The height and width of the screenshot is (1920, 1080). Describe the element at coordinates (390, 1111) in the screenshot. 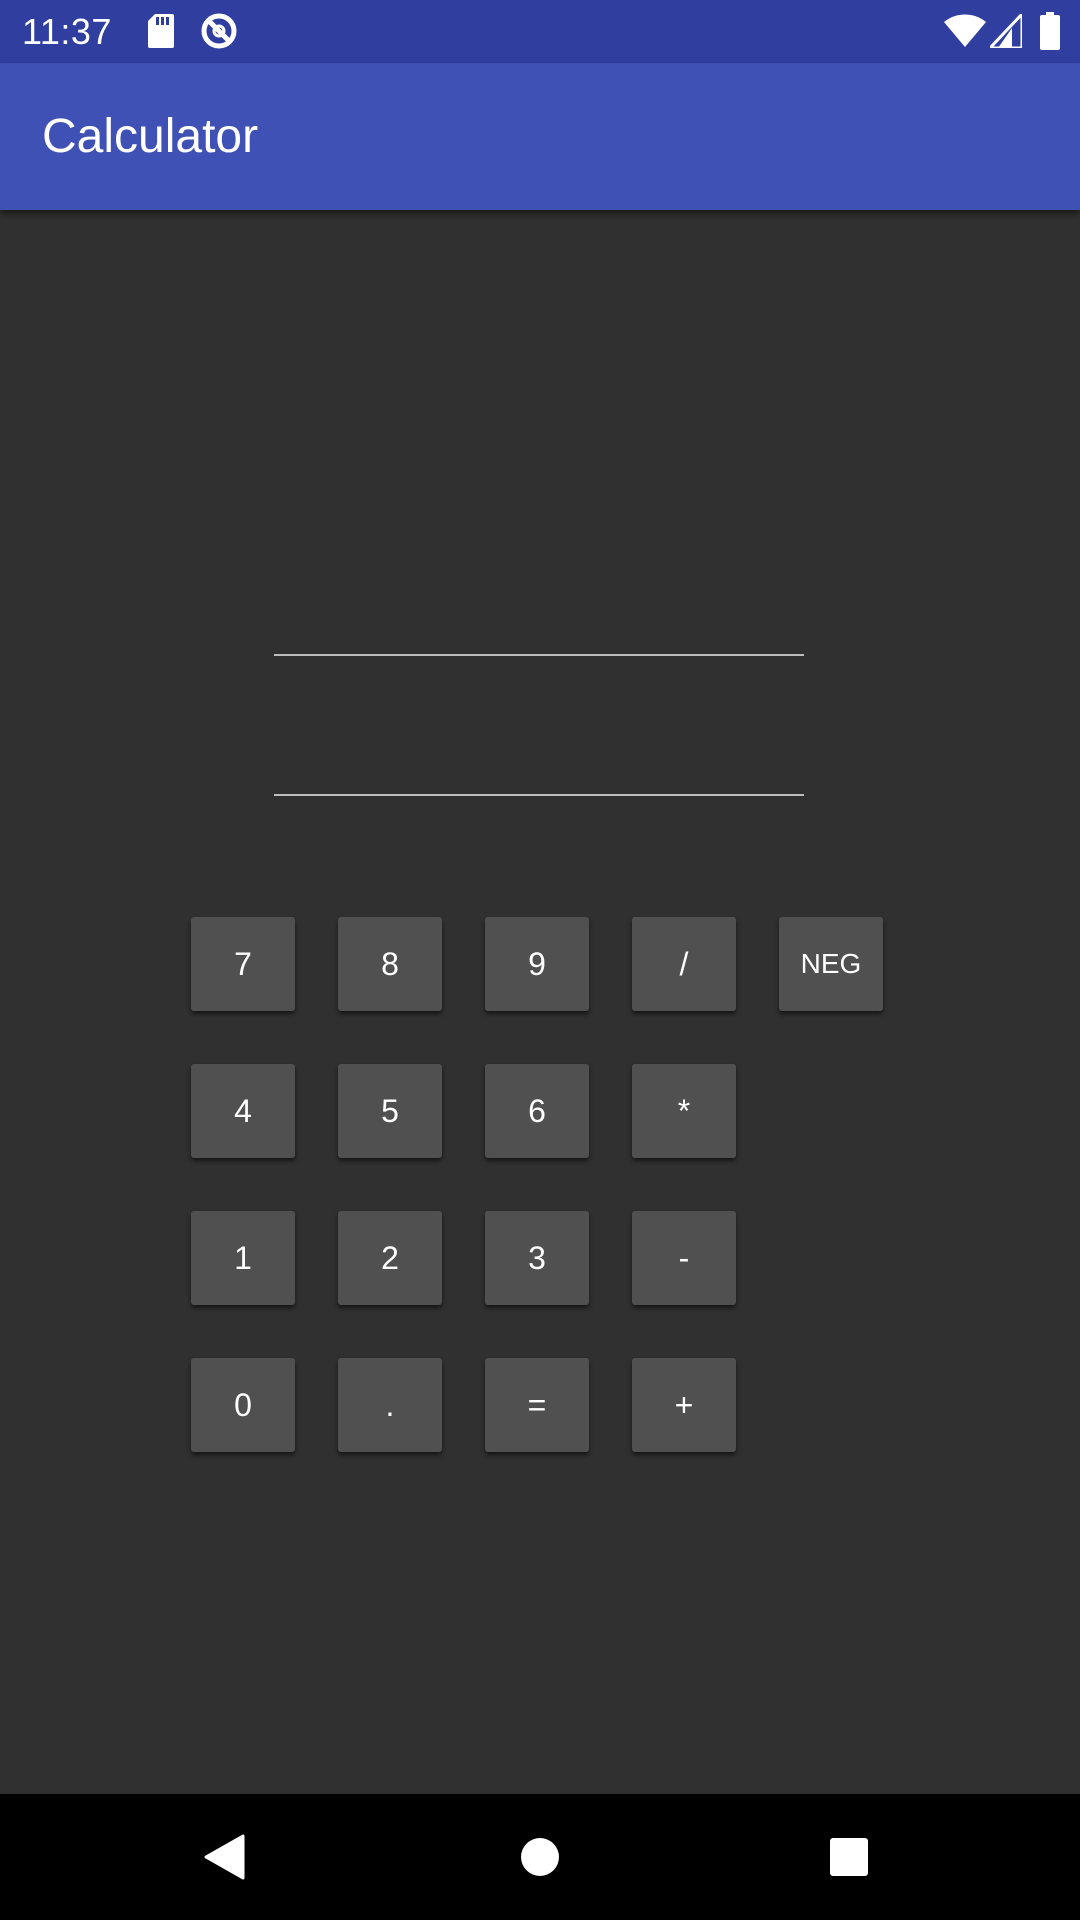

I see `key-5: 5` at that location.